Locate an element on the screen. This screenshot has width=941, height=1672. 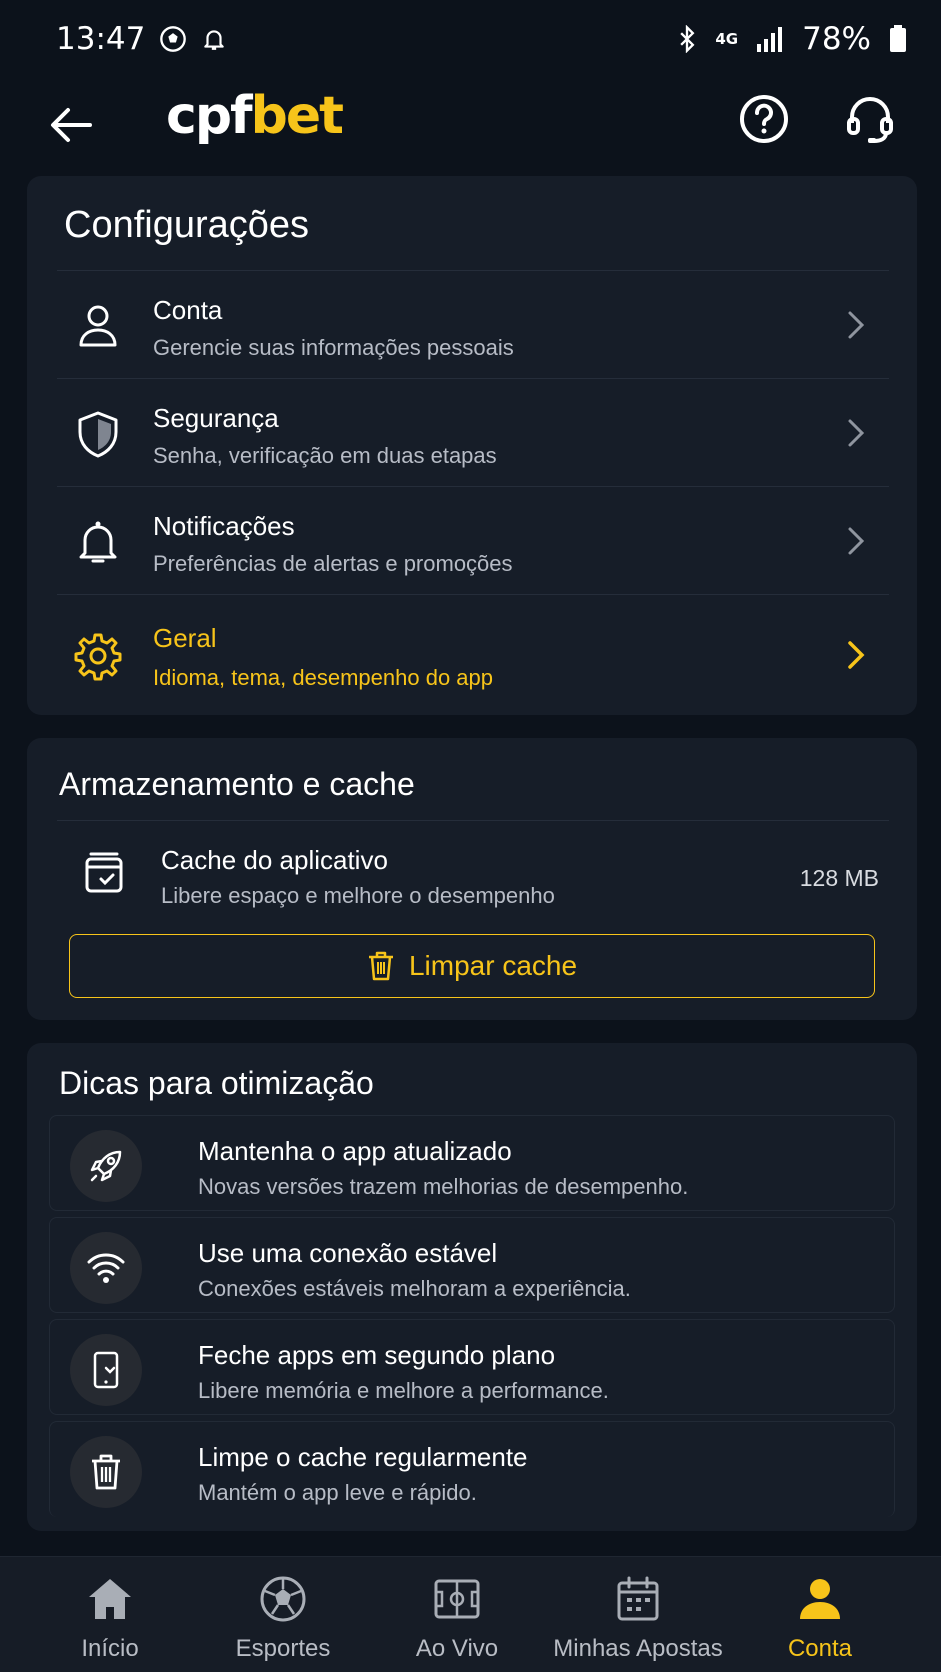
nav-ao-vivo: Ao Vivo is located at coordinates (457, 1614).